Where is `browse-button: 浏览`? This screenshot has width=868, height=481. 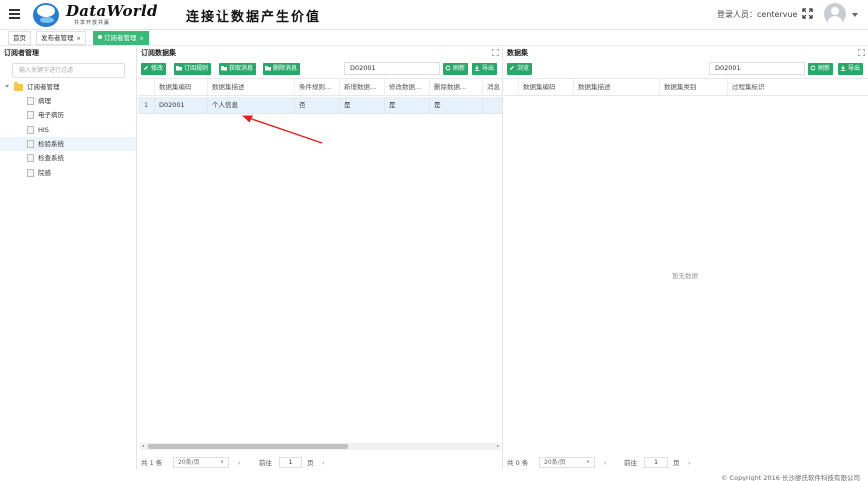
browse-button: 浏览 is located at coordinates (520, 69).